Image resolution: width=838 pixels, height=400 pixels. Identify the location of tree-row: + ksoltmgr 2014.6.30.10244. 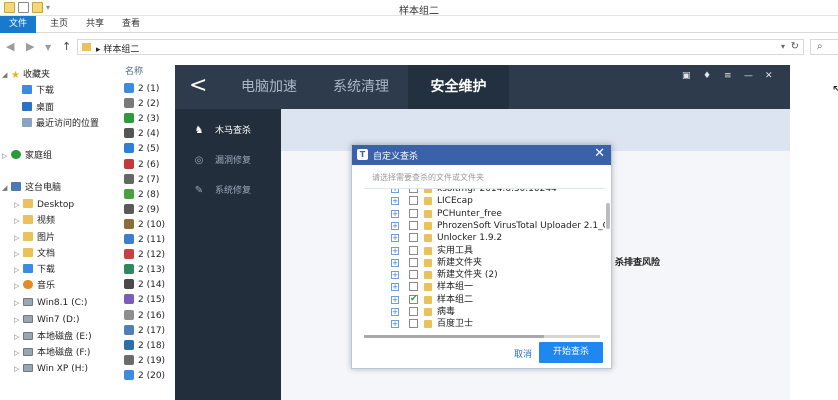
(482, 192).